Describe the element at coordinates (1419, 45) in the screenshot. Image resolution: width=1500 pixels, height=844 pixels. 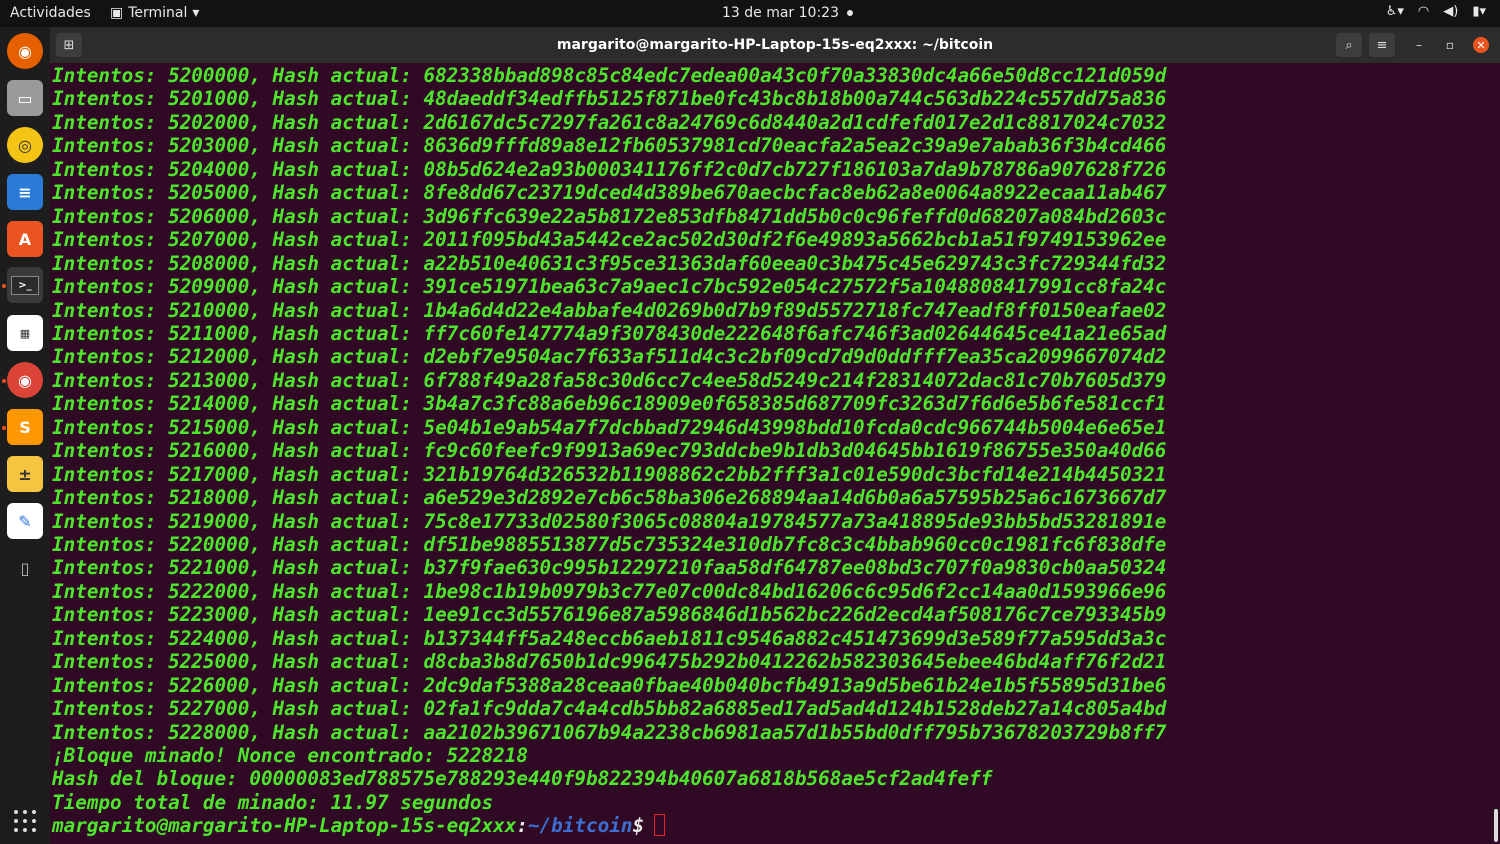
I see `minimize-button: –` at that location.